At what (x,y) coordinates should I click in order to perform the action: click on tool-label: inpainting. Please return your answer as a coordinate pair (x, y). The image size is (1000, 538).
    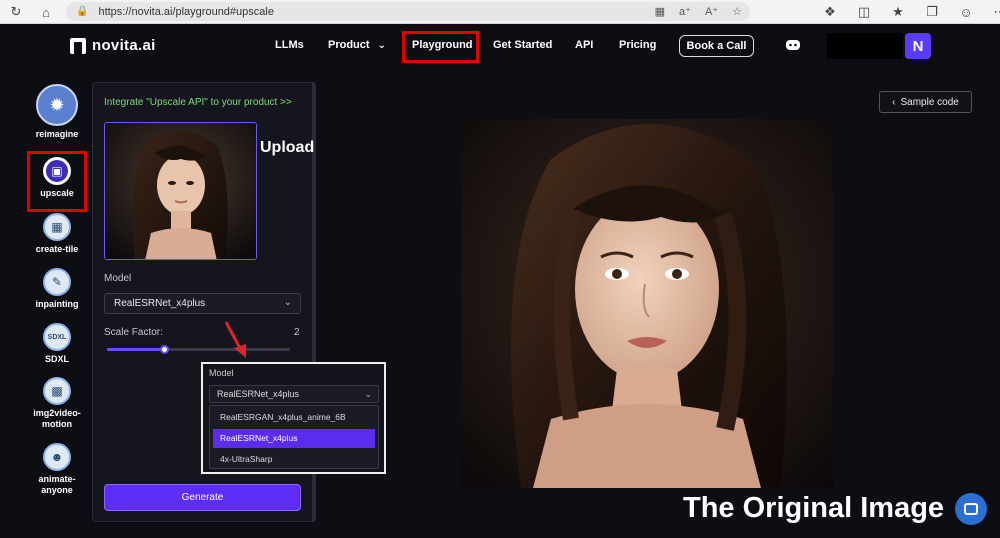
    Looking at the image, I should click on (57, 304).